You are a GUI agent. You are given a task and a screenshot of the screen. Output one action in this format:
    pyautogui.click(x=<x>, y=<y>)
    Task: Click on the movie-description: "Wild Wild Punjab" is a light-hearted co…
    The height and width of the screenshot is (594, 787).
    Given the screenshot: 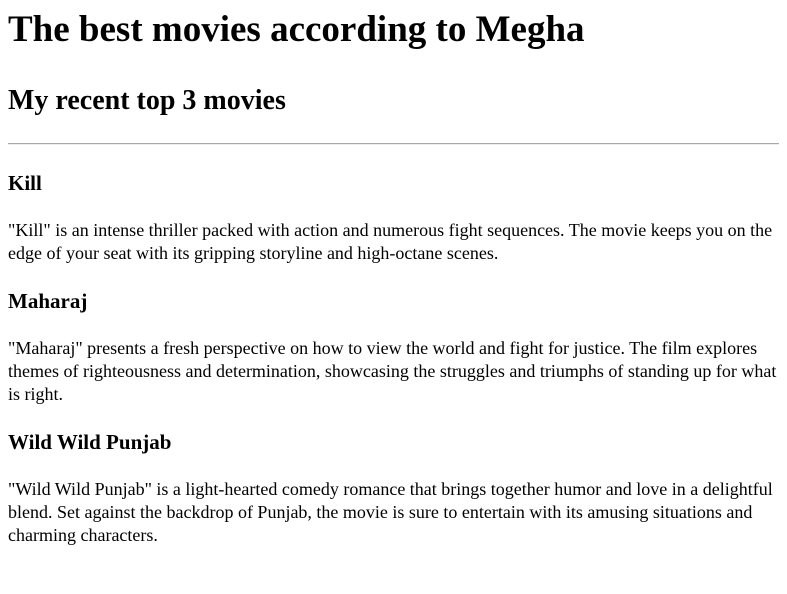 What is the action you would take?
    pyautogui.click(x=390, y=512)
    